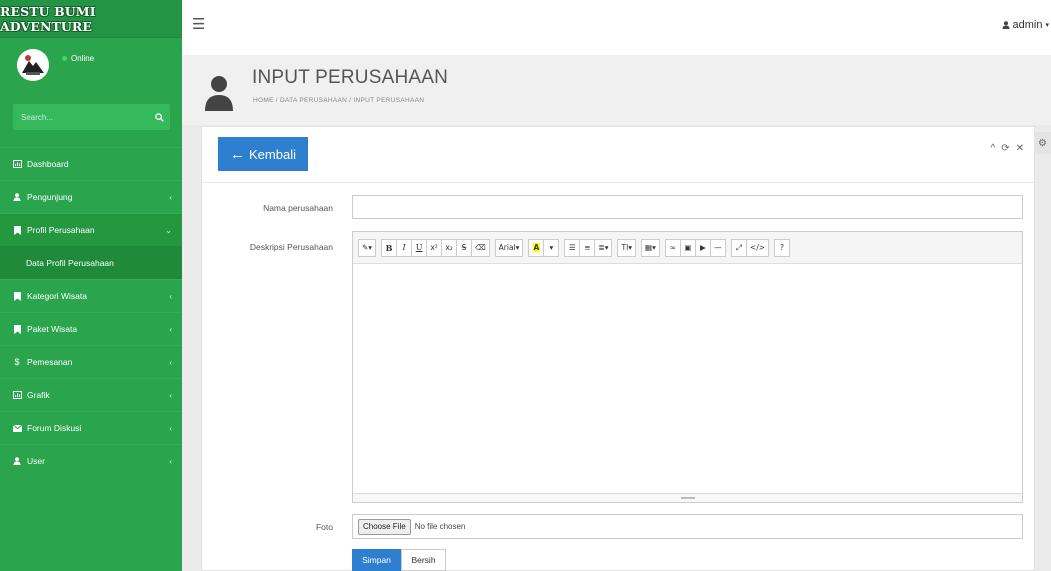  Describe the element at coordinates (672, 247) in the screenshot. I see `link-icon: ∞` at that location.